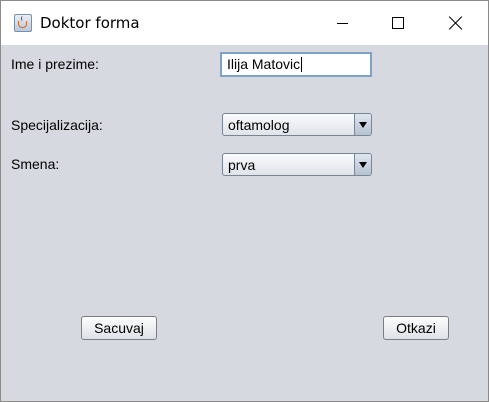 This screenshot has height=402, width=489. Describe the element at coordinates (35, 164) in the screenshot. I see `shift-label: Smena:` at that location.